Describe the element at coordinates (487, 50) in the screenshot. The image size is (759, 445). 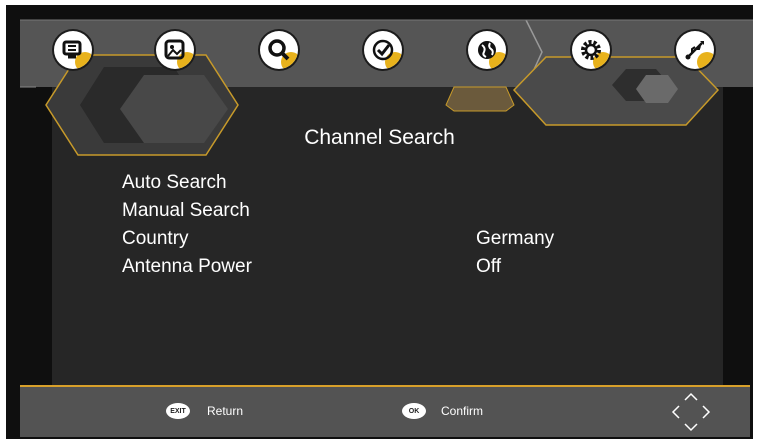
I see `globe-icon` at that location.